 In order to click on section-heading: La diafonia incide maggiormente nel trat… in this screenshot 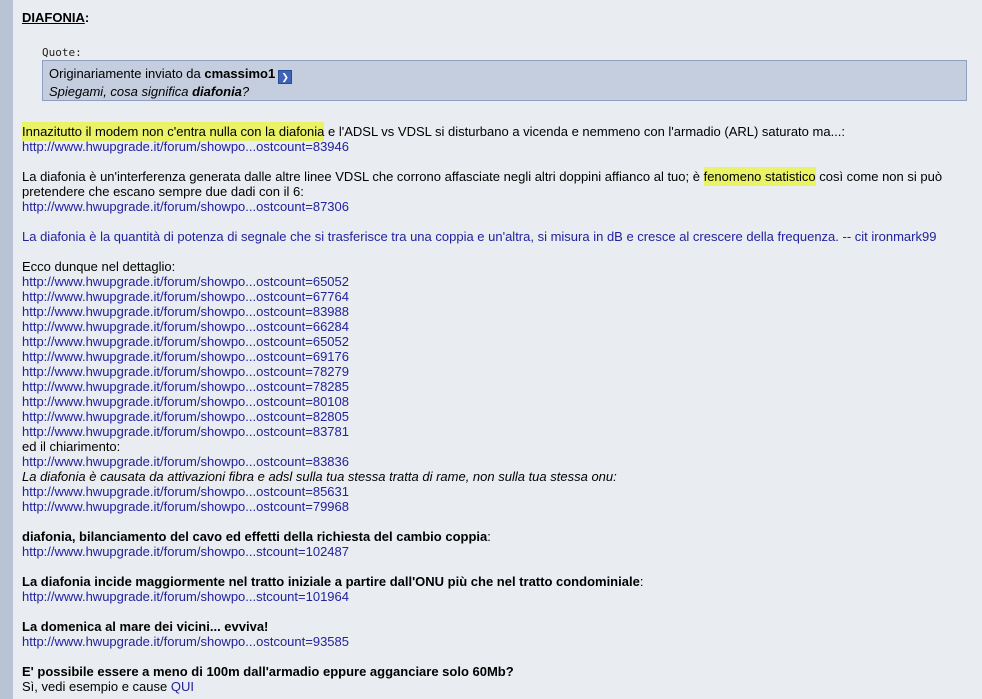, I will do `click(331, 581)`.